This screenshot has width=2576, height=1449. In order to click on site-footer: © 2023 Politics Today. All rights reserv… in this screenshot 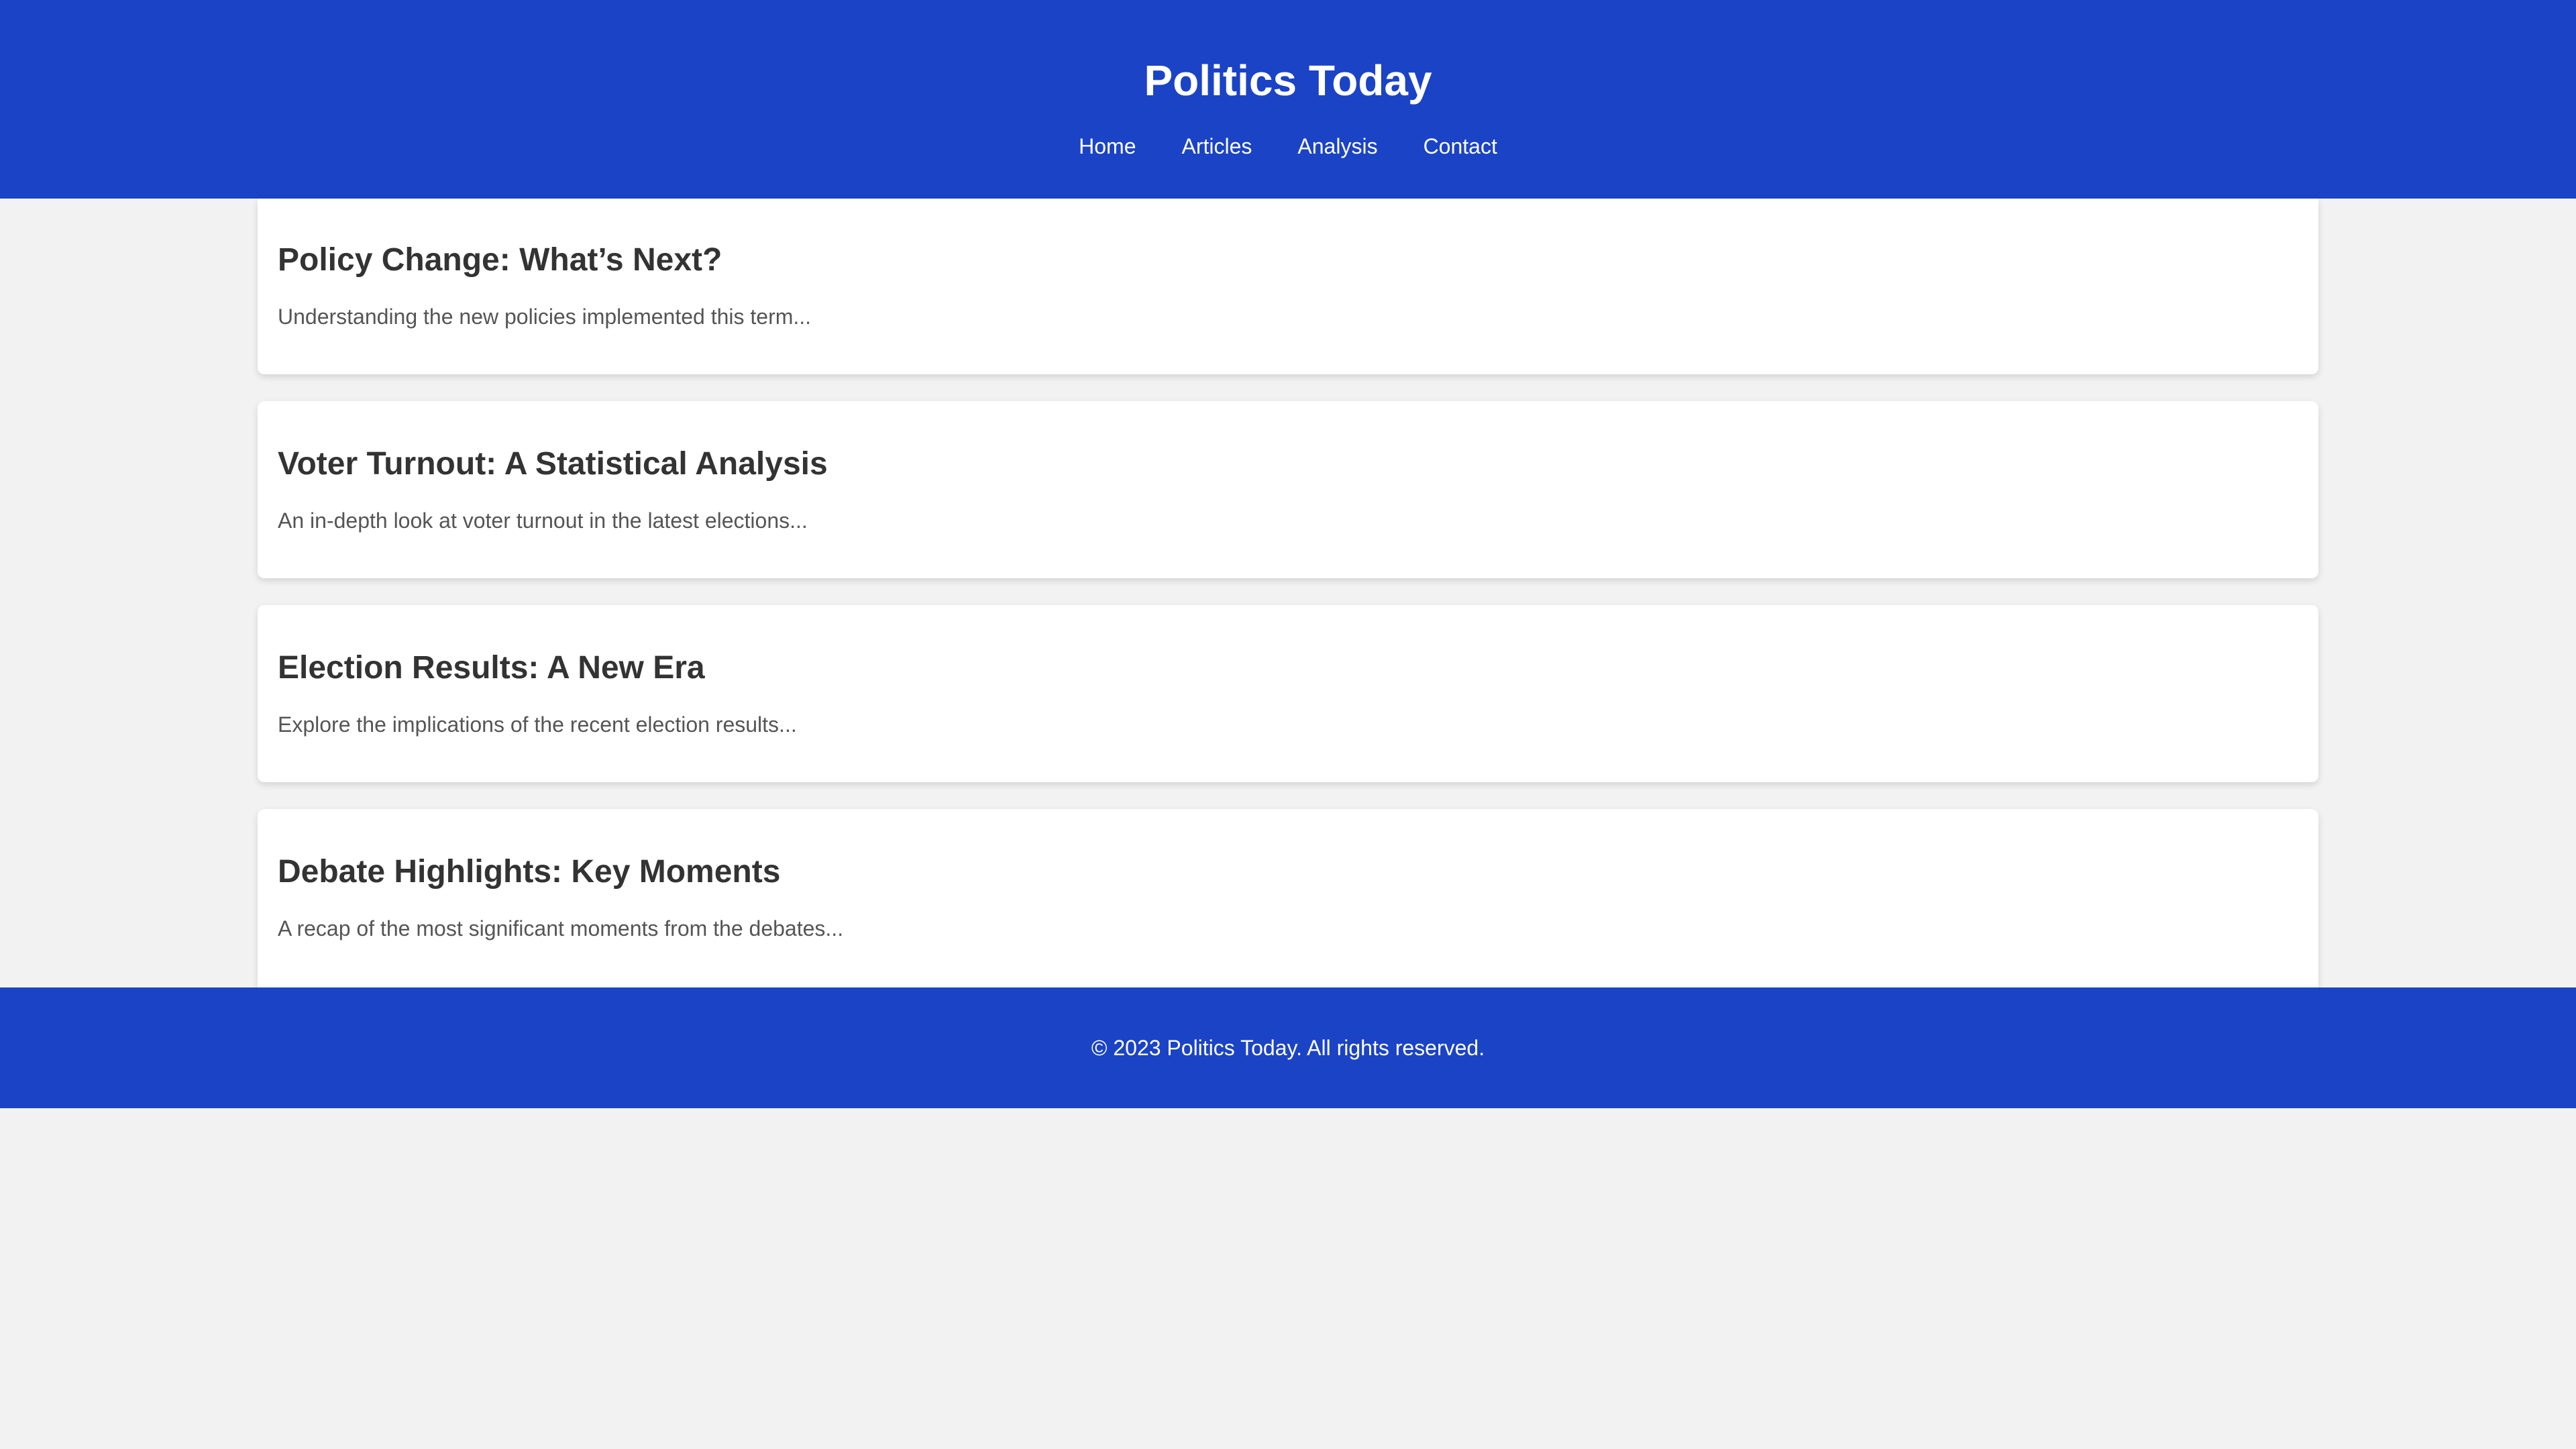, I will do `click(1288, 1047)`.